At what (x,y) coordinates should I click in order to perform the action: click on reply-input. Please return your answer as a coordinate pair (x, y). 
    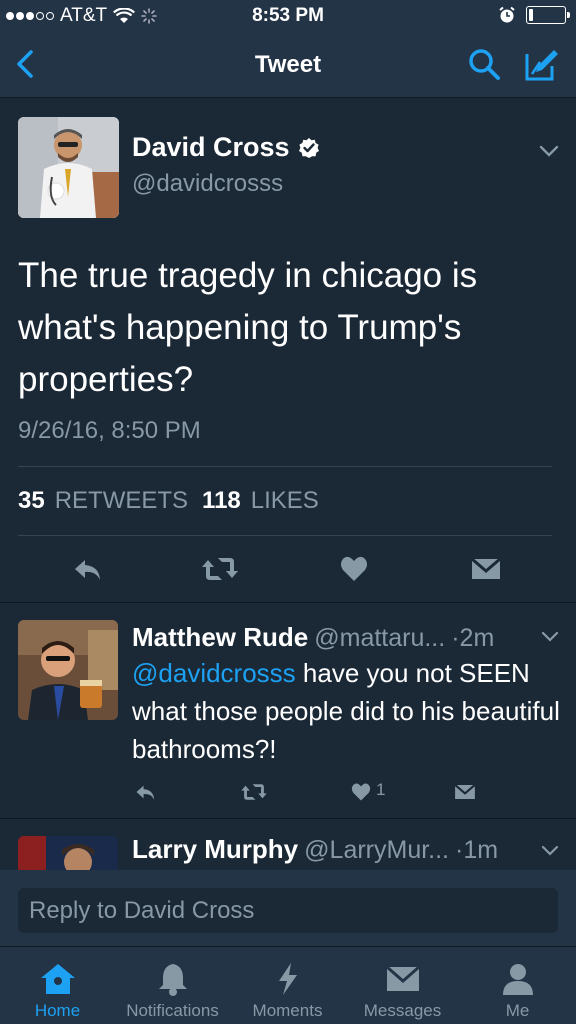
    Looking at the image, I should click on (288, 910).